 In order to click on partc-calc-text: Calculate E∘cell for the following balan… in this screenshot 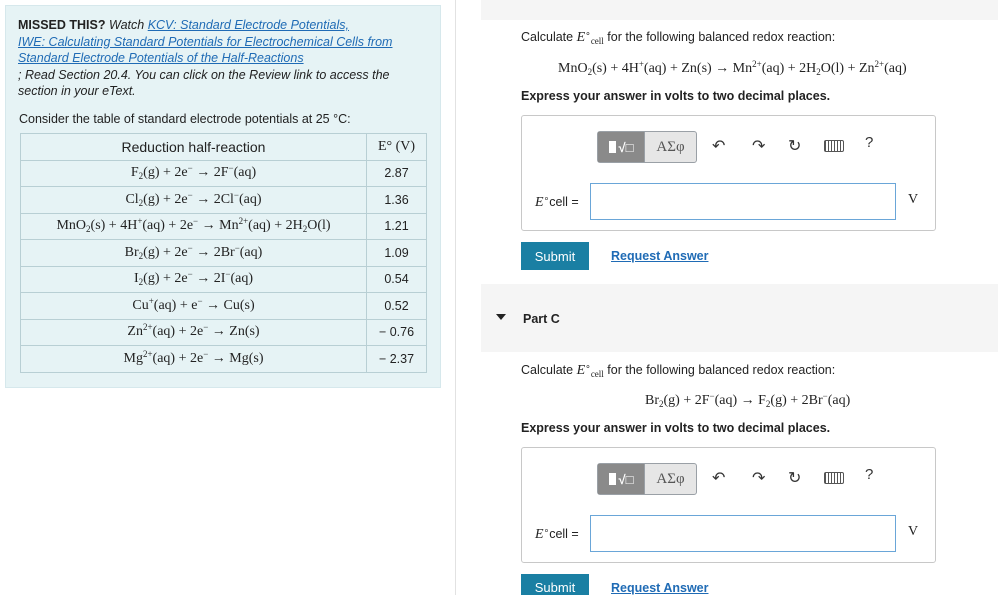, I will do `click(678, 370)`.